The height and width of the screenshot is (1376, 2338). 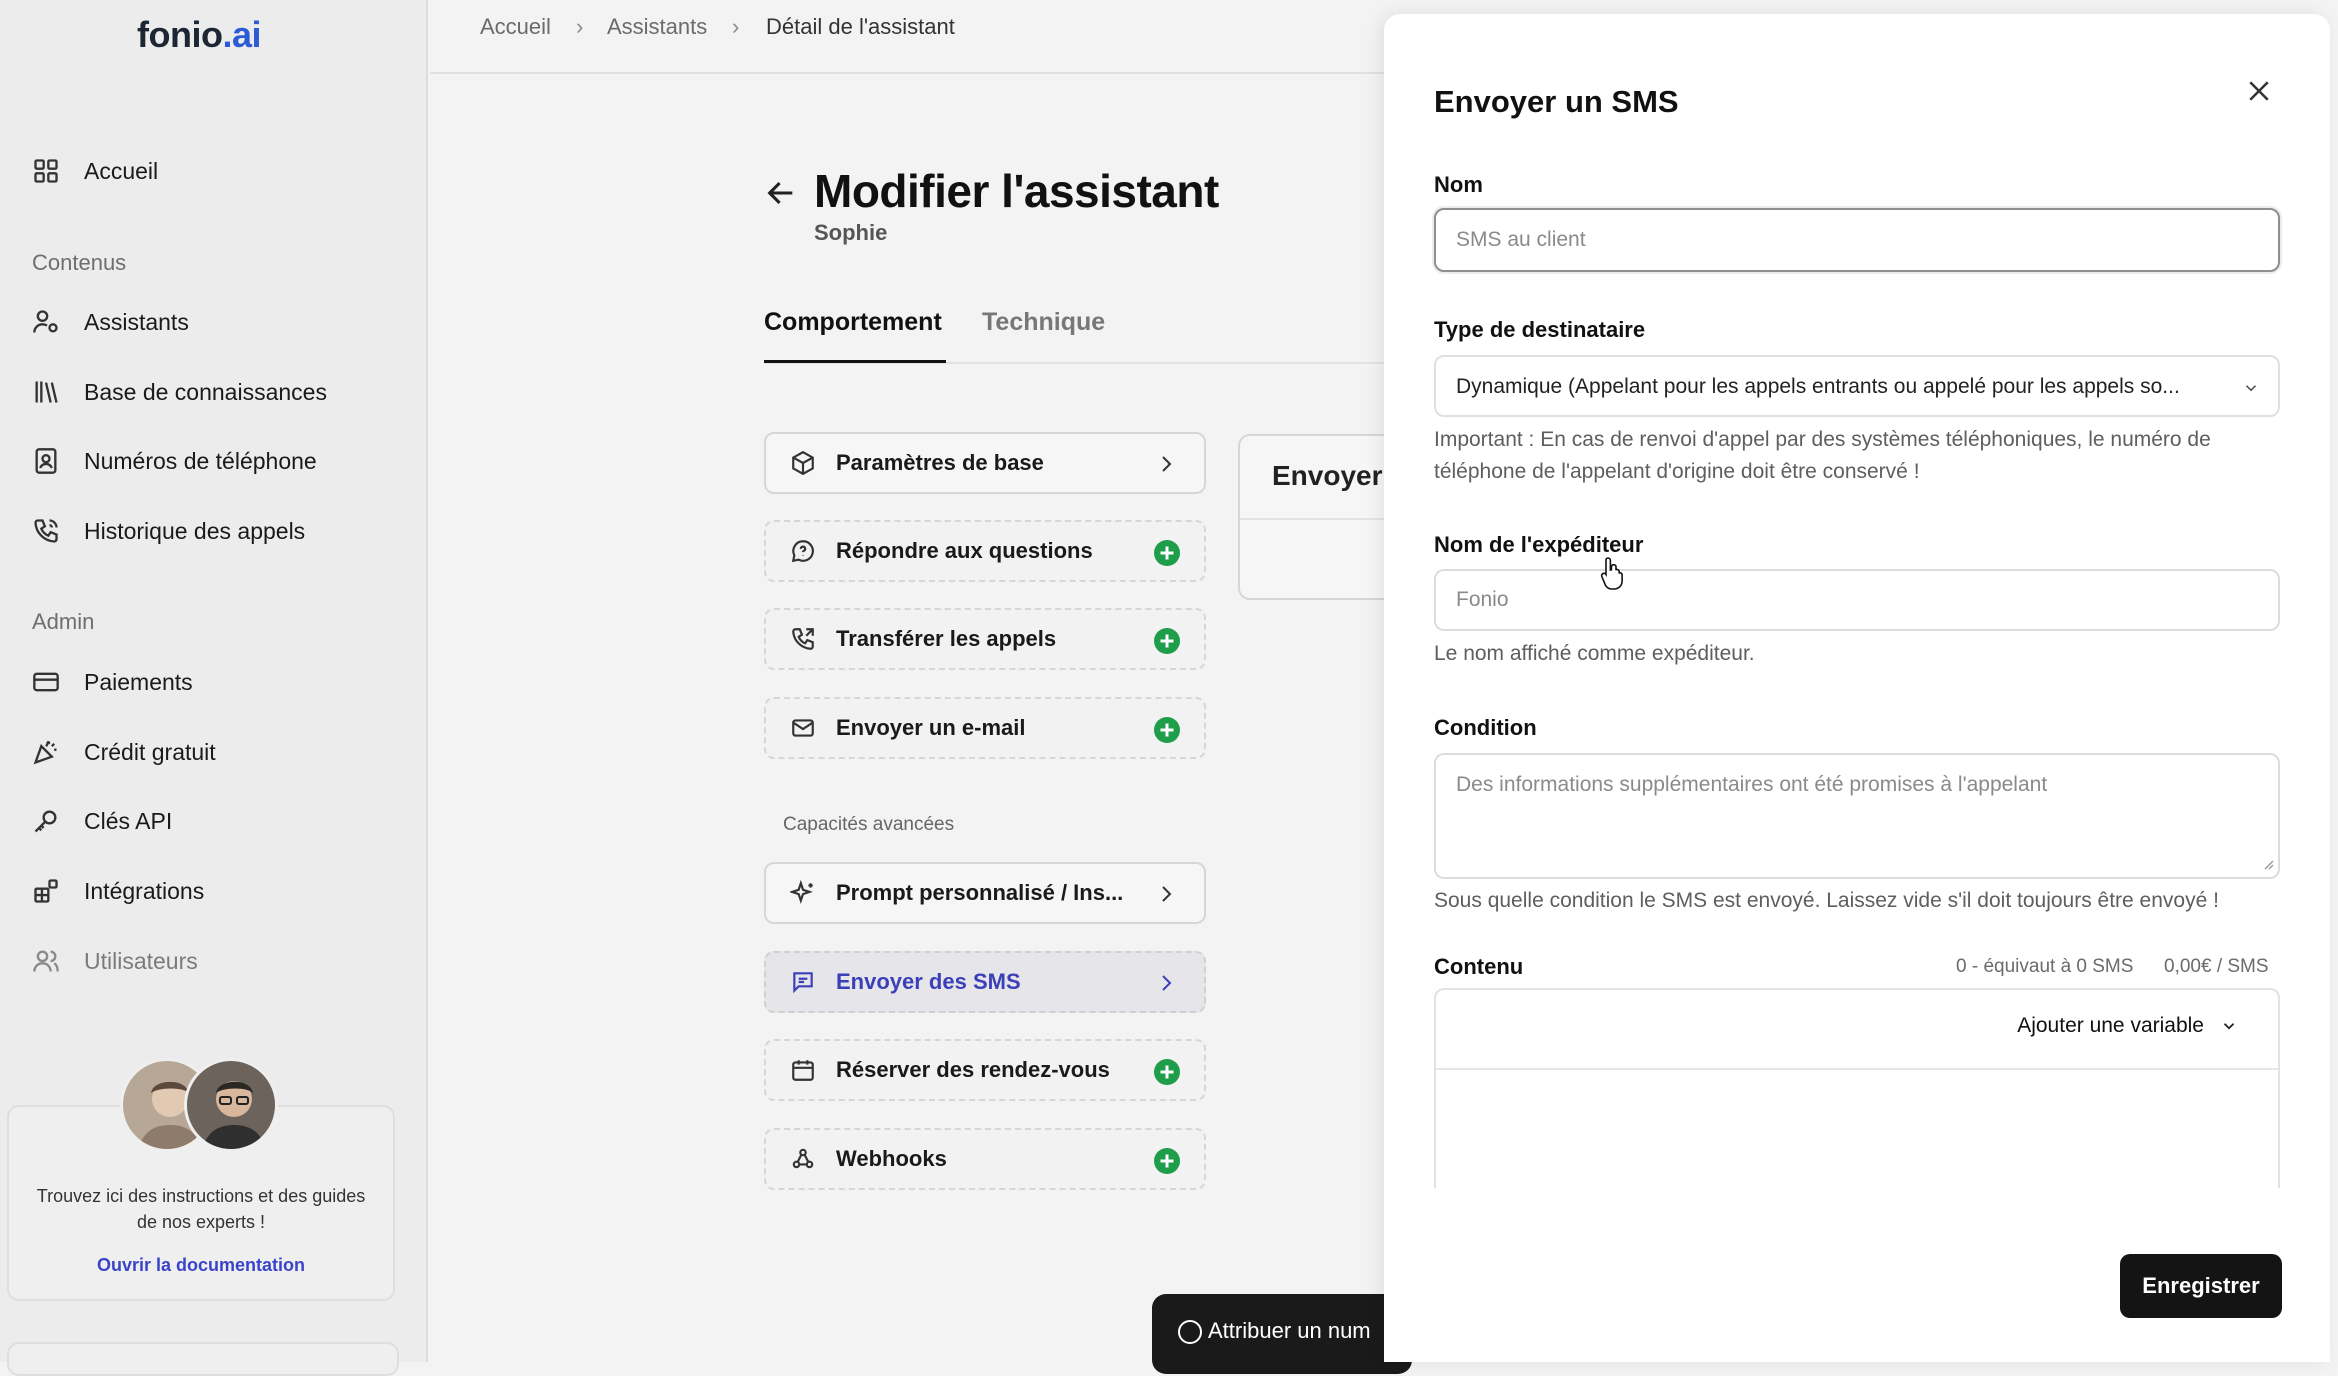 What do you see at coordinates (138, 681) in the screenshot?
I see `sidebar-item-label: Paiements` at bounding box center [138, 681].